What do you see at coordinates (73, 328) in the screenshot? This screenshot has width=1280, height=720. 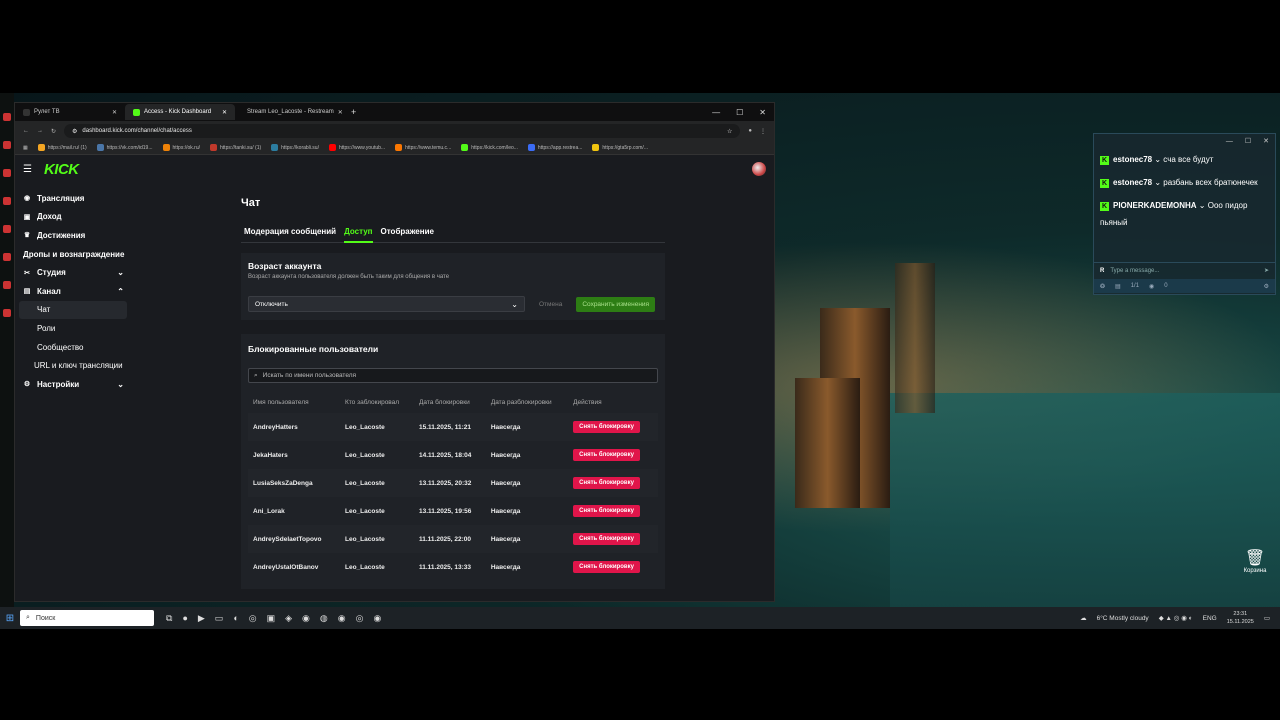 I see `sidebar-item-roles: Роли` at bounding box center [73, 328].